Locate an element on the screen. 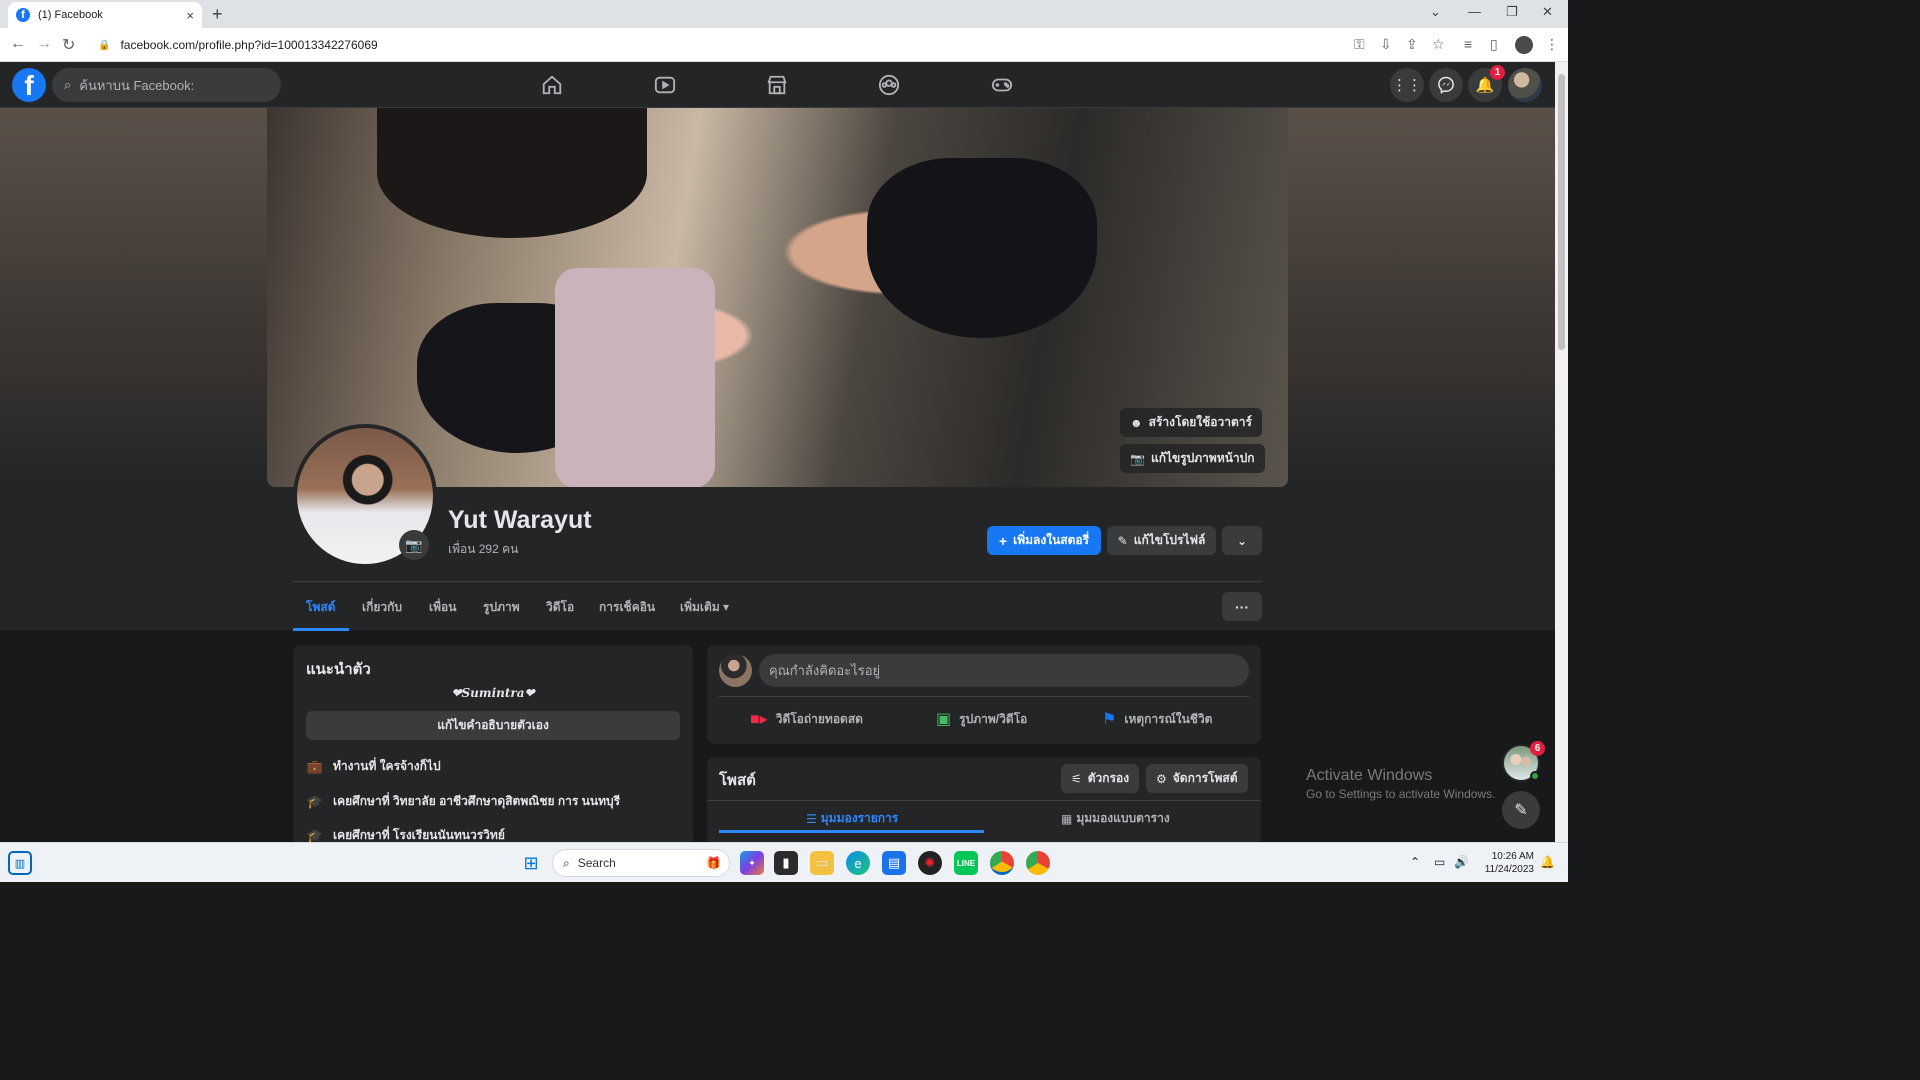 Image resolution: width=1920 pixels, height=1080 pixels. more-options-ellipsis-icon: ··· is located at coordinates (1242, 606).